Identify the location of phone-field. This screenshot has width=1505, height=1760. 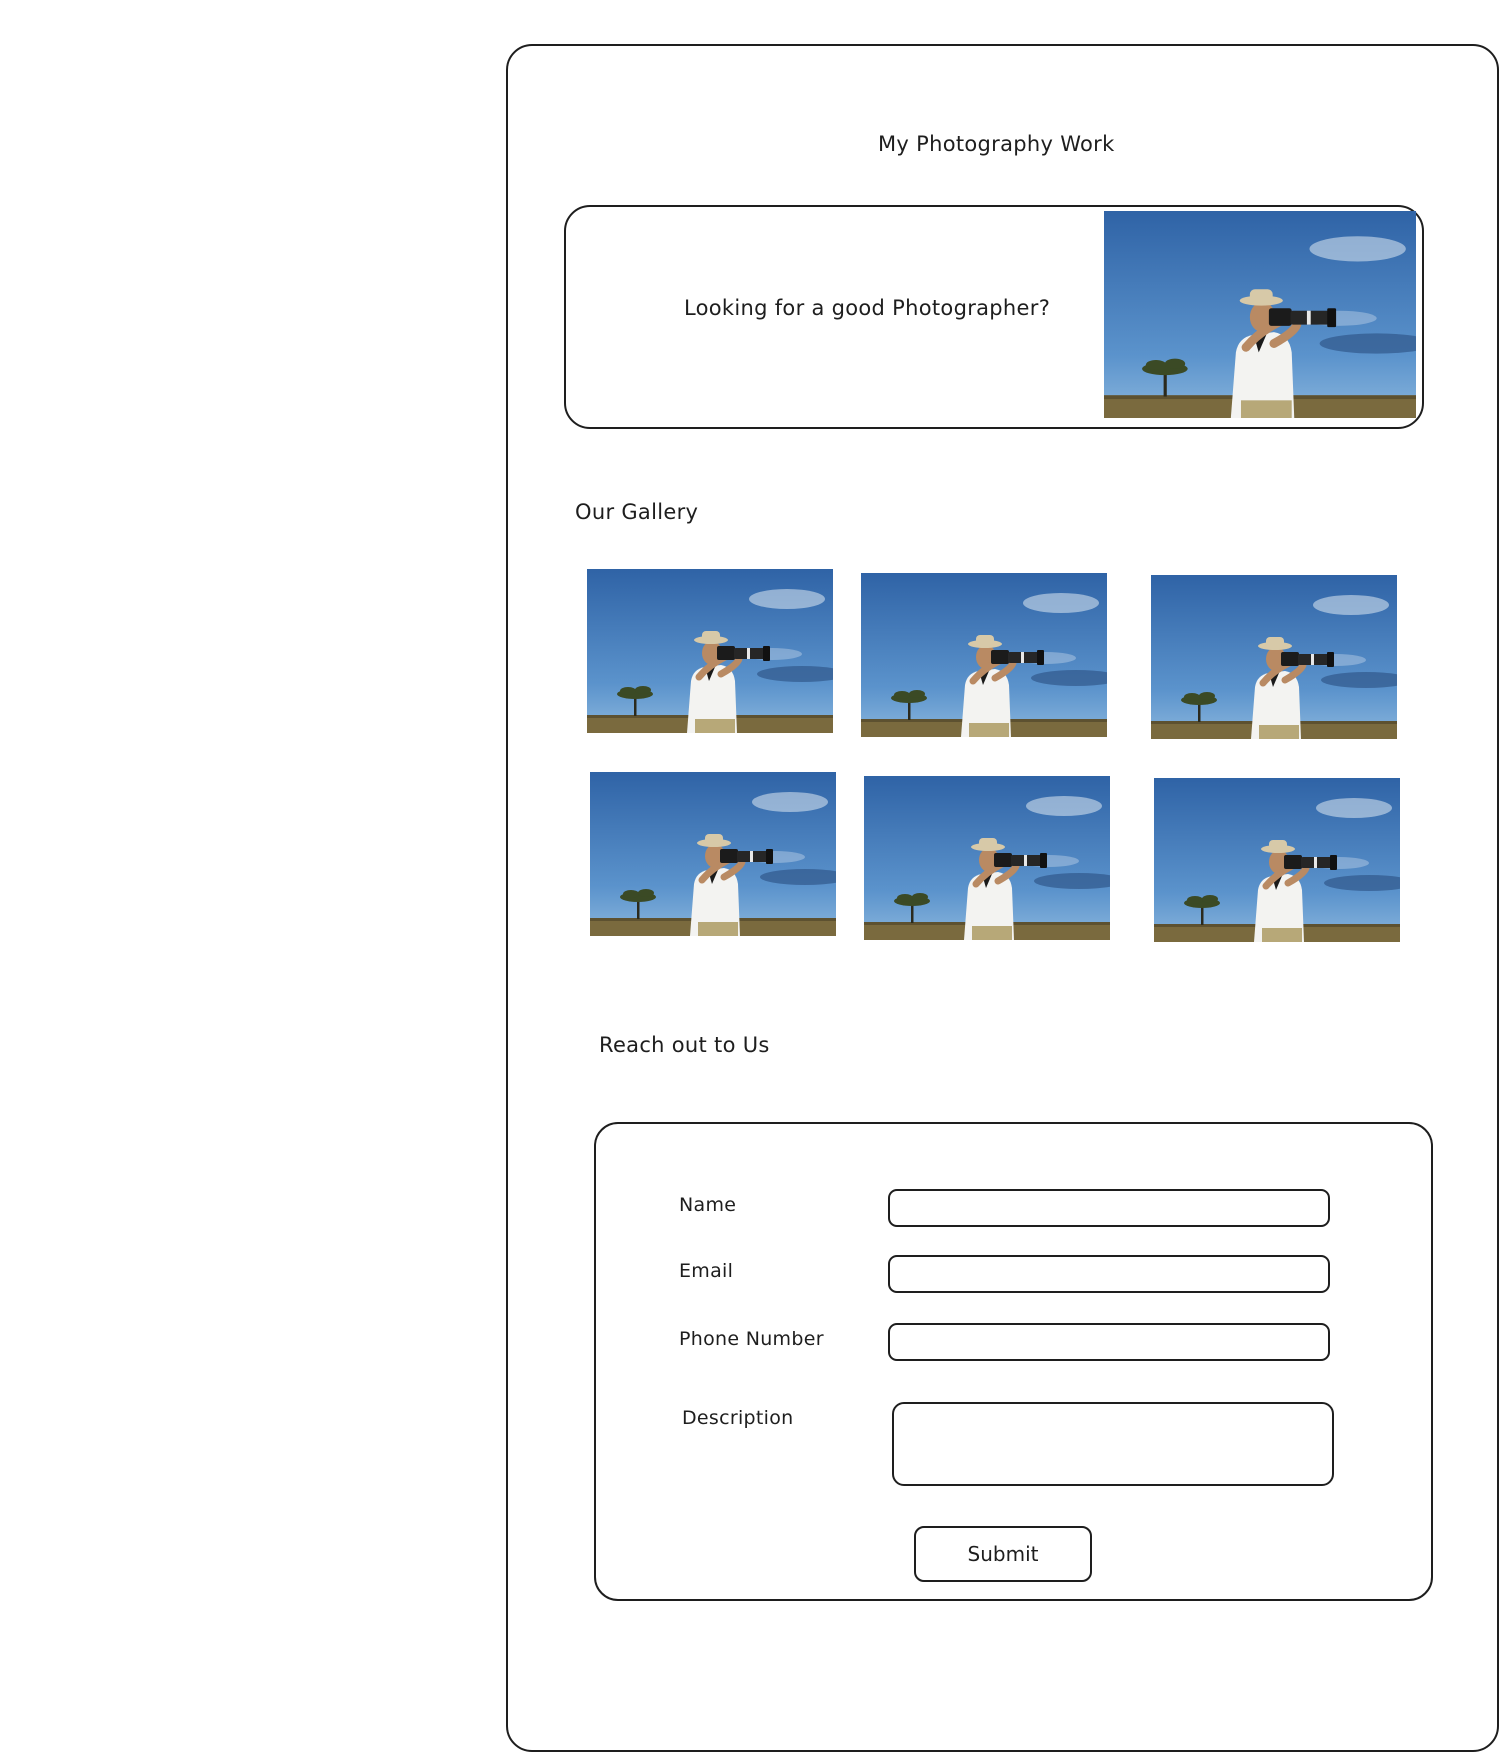
(1109, 1342).